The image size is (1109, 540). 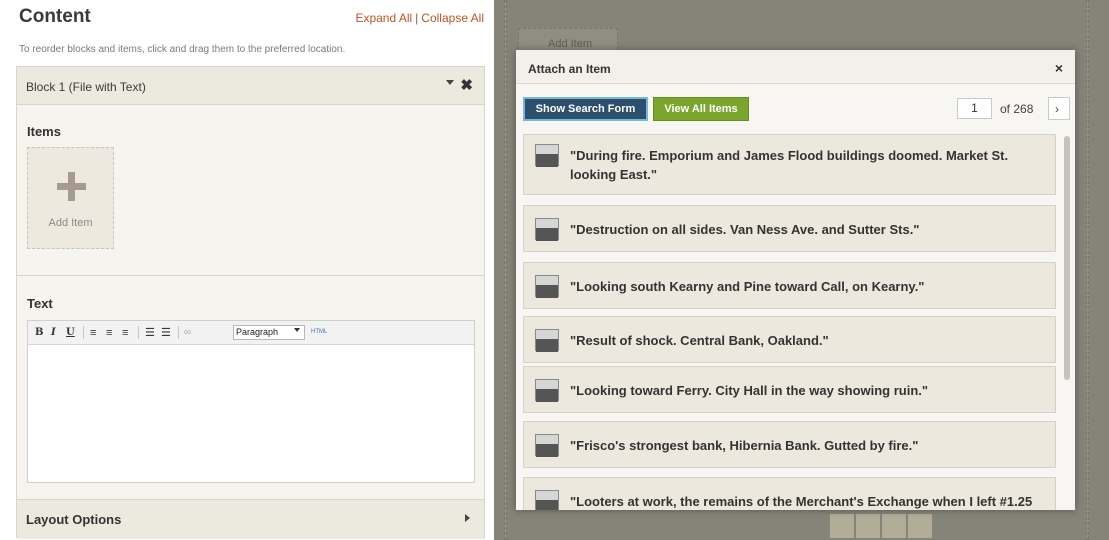 I want to click on underline-button: U, so click(x=70, y=333).